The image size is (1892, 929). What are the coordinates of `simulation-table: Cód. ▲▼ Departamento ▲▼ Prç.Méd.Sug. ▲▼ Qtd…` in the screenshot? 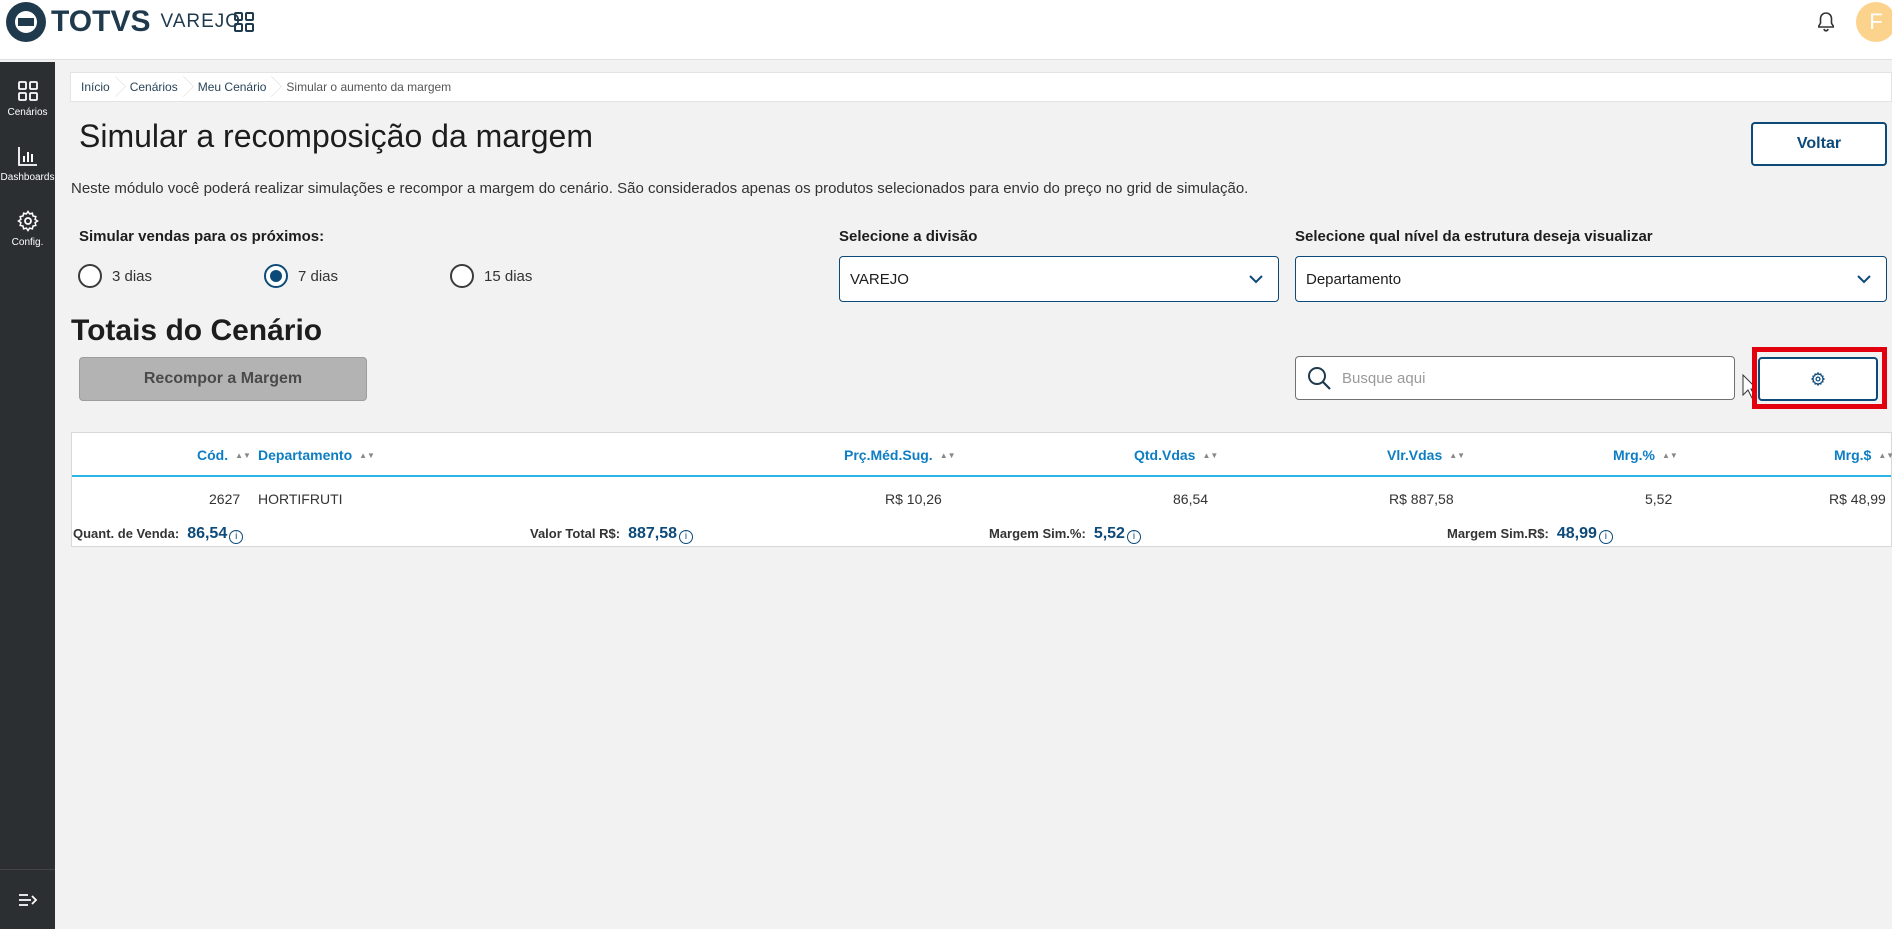 It's located at (981, 489).